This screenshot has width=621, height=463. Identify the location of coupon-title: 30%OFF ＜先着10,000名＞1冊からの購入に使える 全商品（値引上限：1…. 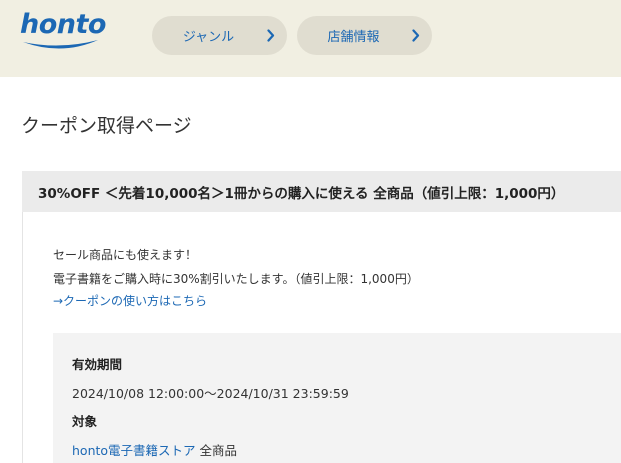
(301, 194).